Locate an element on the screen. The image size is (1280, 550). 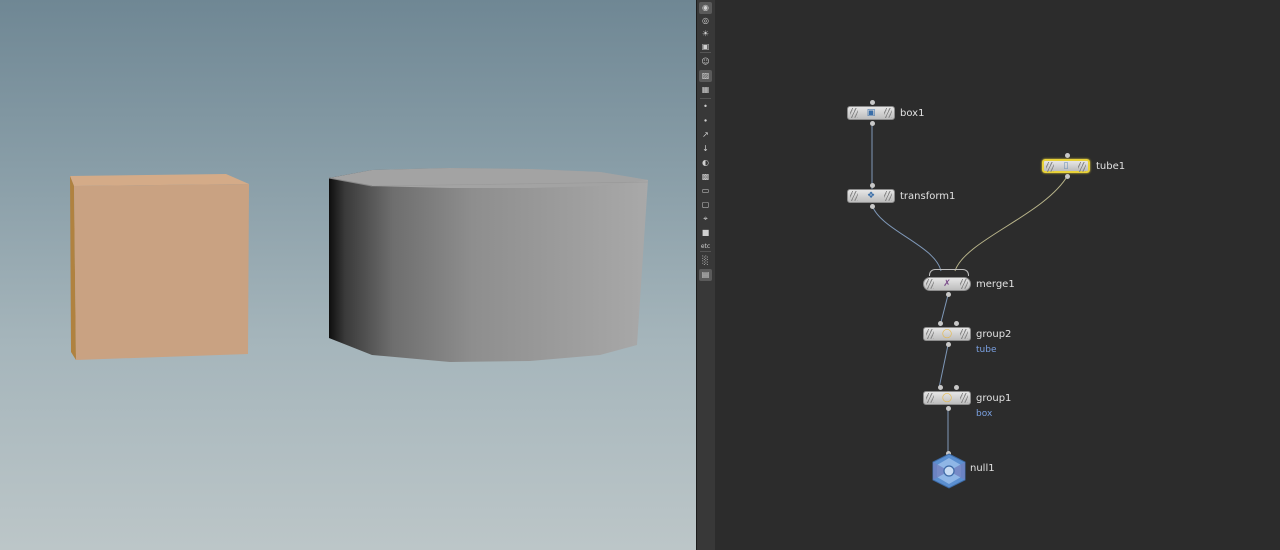
node-body: ▣ is located at coordinates (871, 113).